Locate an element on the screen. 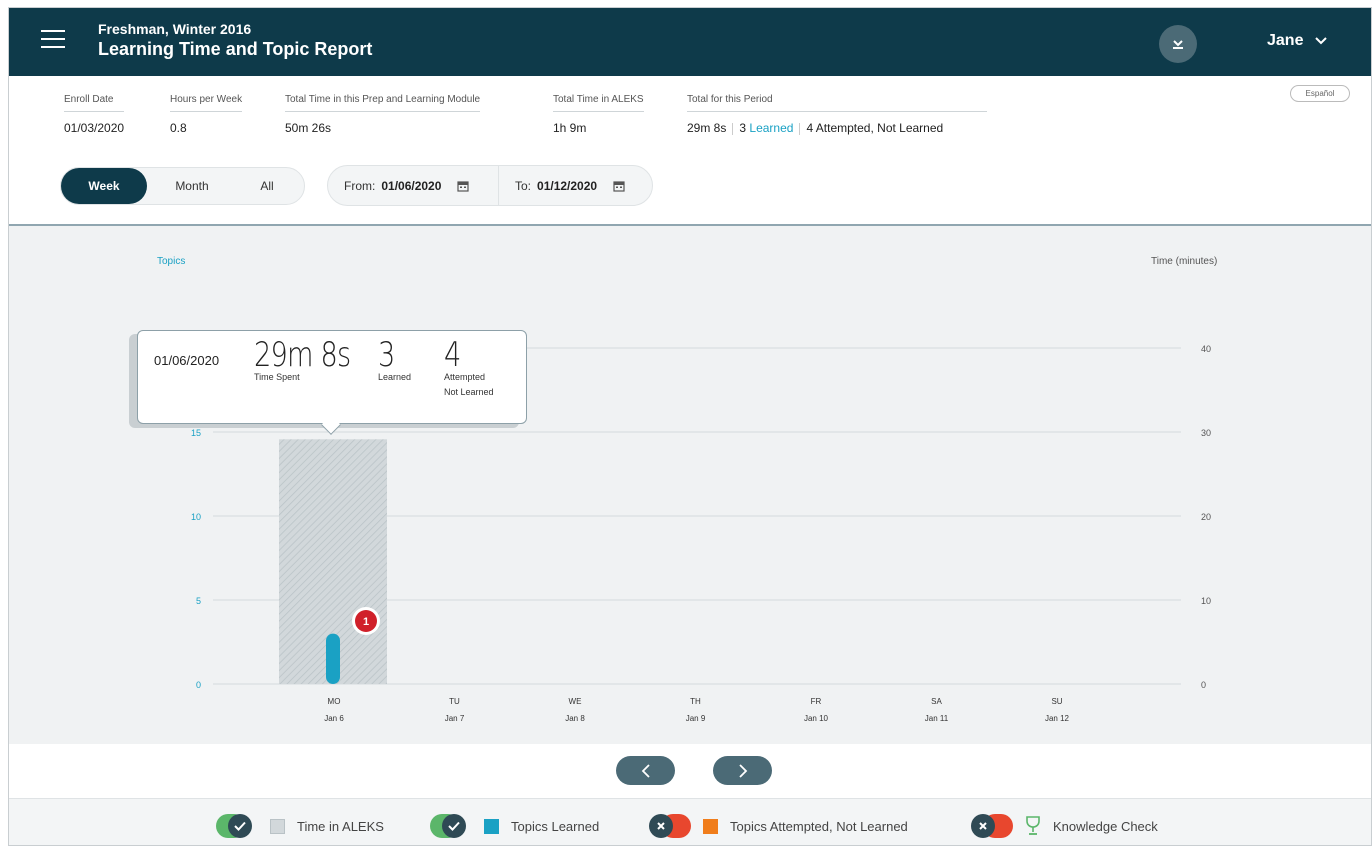 The image size is (1372, 846). left-axis-label: Topics is located at coordinates (171, 261).